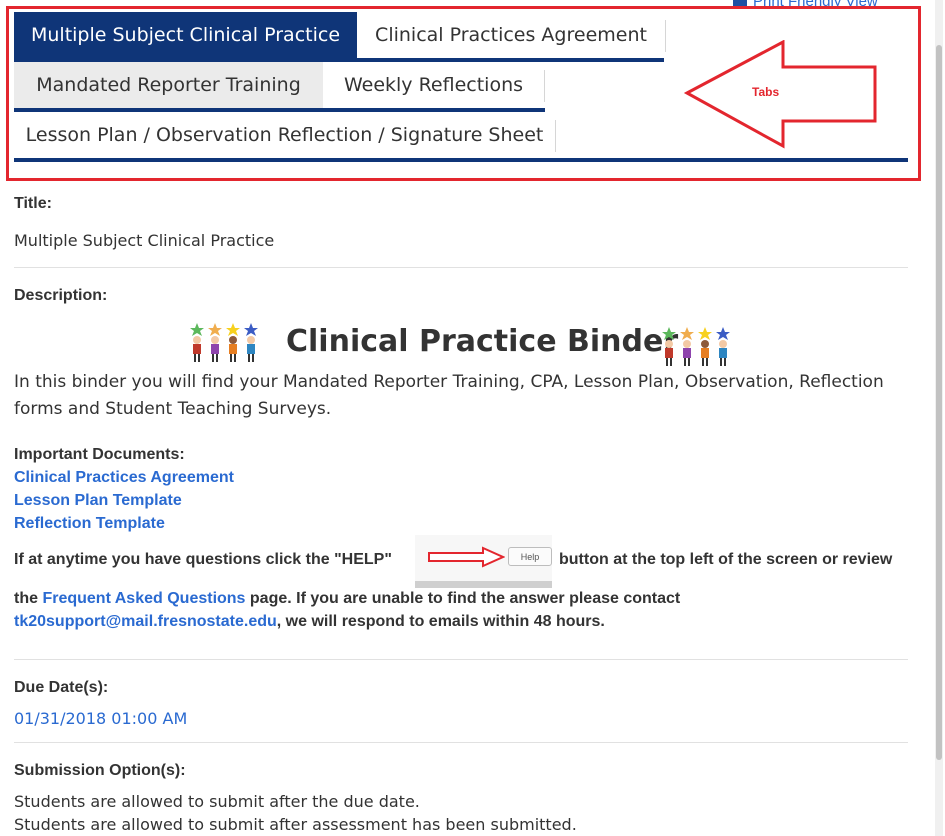 This screenshot has width=945, height=836. Describe the element at coordinates (530, 556) in the screenshot. I see `help-button-image: Help` at that location.